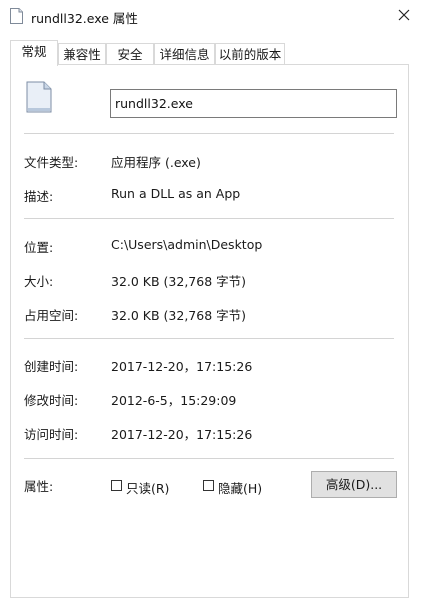 The image size is (421, 598). What do you see at coordinates (208, 485) in the screenshot?
I see `hidden-checkbox` at bounding box center [208, 485].